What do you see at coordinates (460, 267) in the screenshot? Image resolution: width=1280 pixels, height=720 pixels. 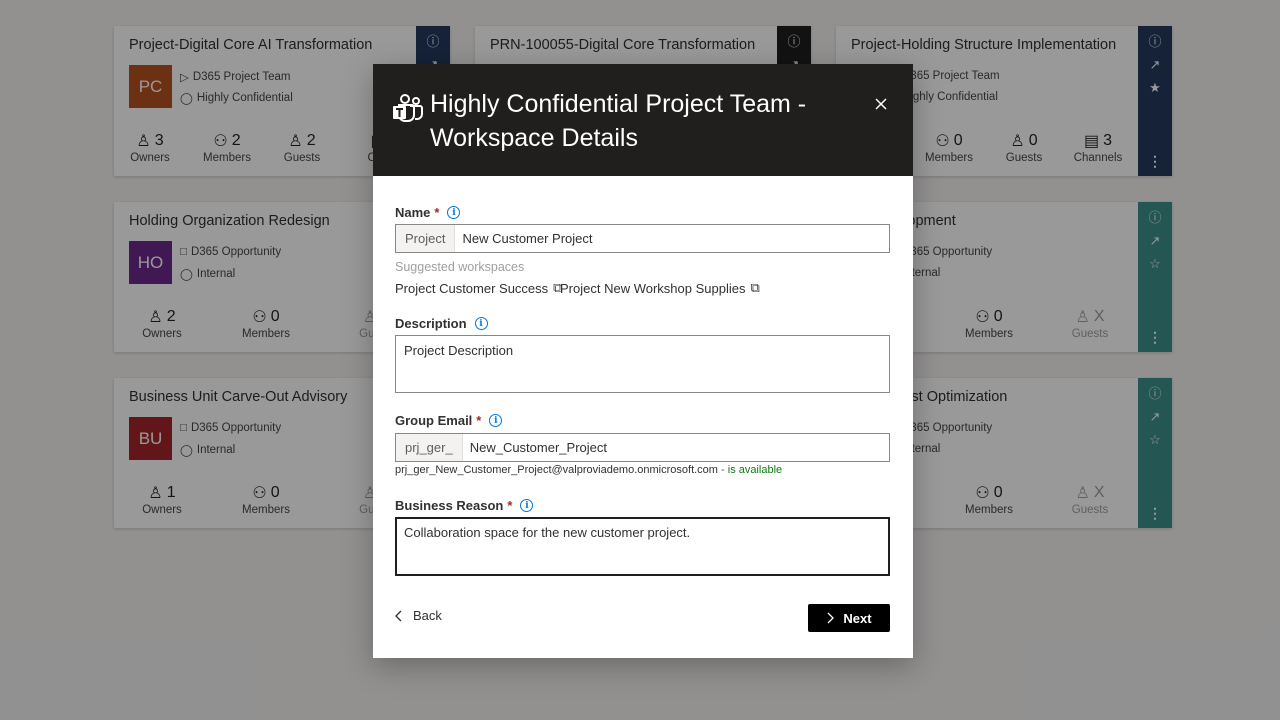 I see `suggested-workspaces-label: Suggested workspaces` at bounding box center [460, 267].